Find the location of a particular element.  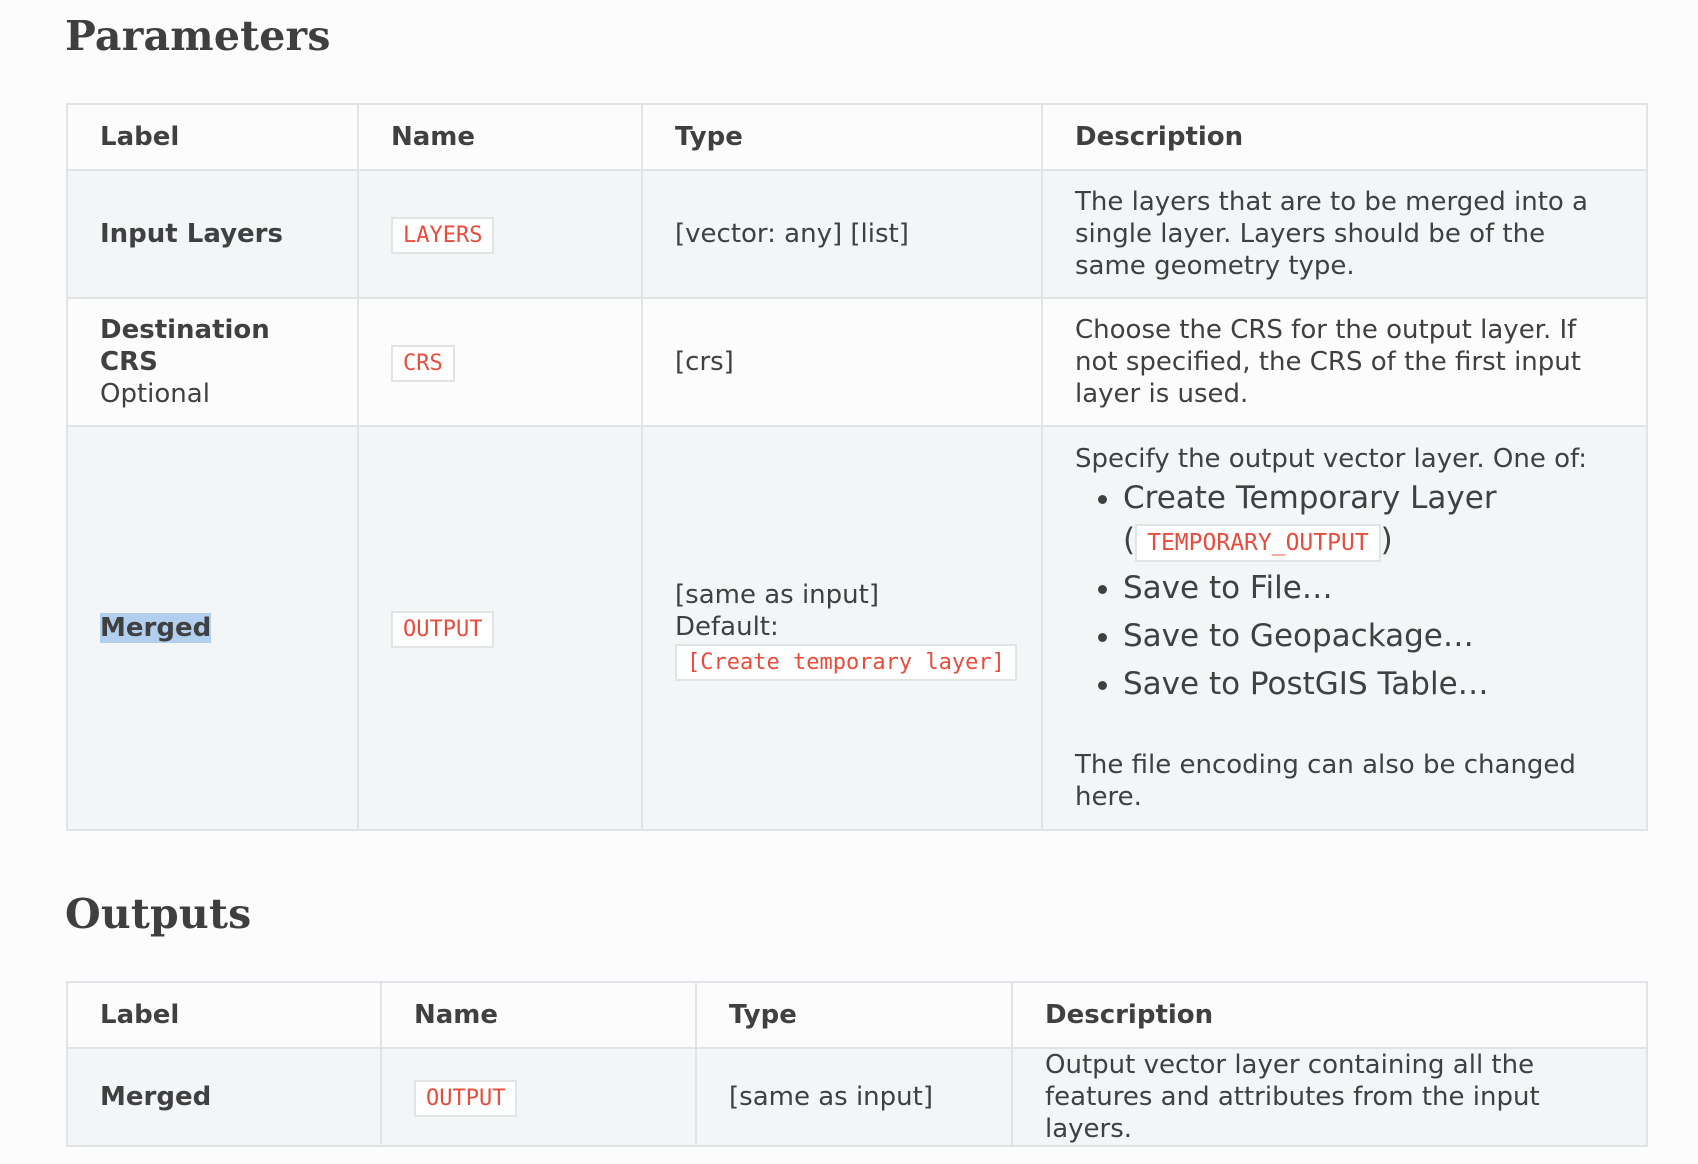

output-name-cell: OUTPUT is located at coordinates (538, 1097).